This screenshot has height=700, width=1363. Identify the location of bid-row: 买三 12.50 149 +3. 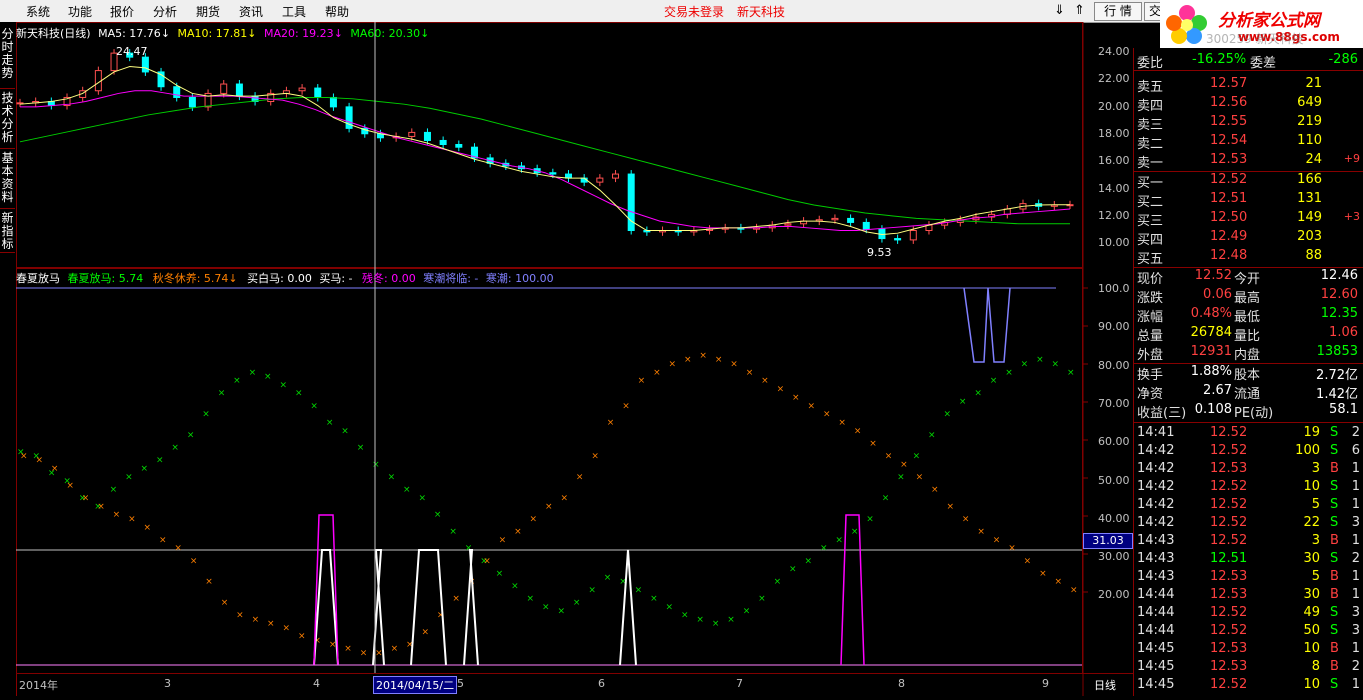
(1248, 219).